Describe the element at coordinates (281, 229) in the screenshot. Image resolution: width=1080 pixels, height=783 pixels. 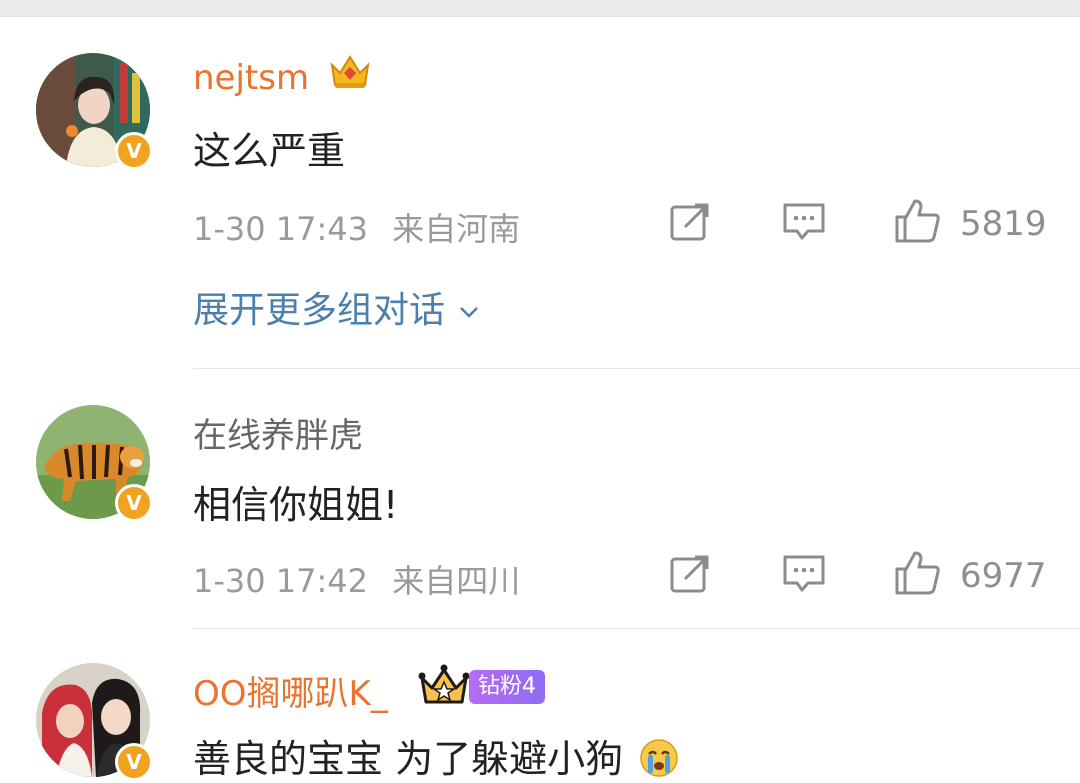
I see `comment-time: 1-30 17:43` at that location.